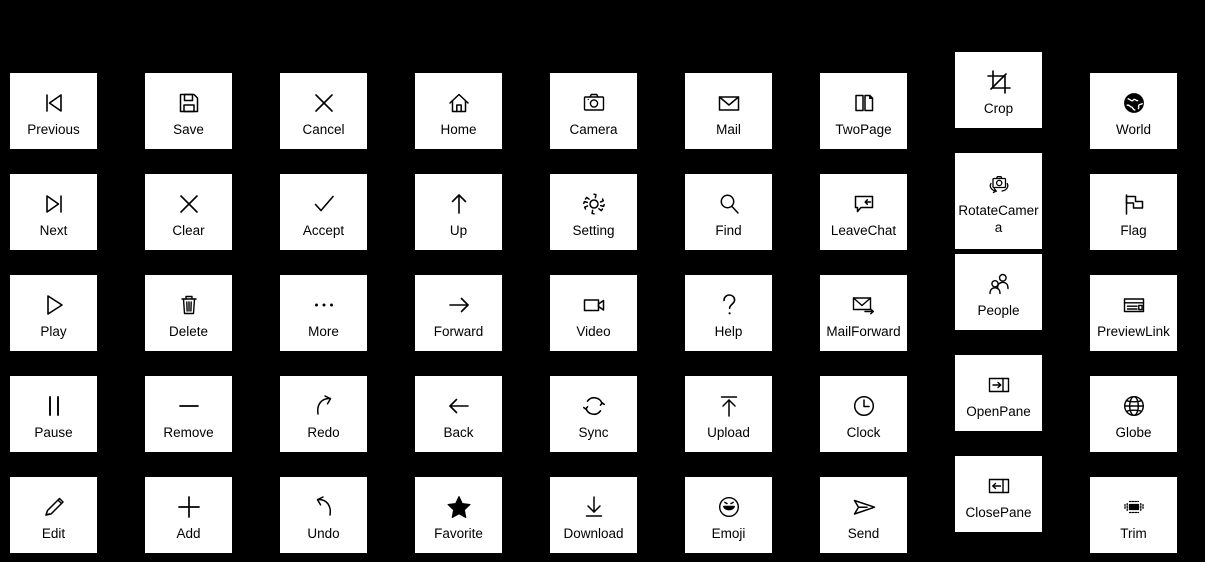  What do you see at coordinates (863, 111) in the screenshot?
I see `icon-tile-twopage: TwoPage` at bounding box center [863, 111].